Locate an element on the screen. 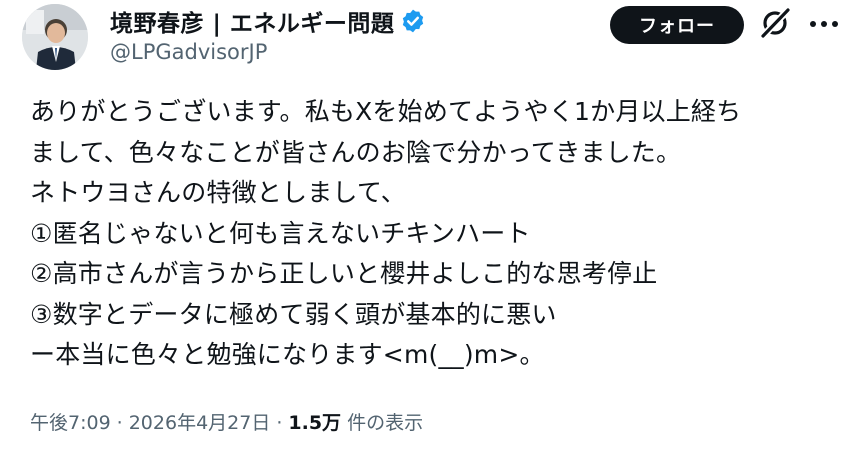 Image resolution: width=864 pixels, height=450 pixels. more-icon is located at coordinates (824, 24).